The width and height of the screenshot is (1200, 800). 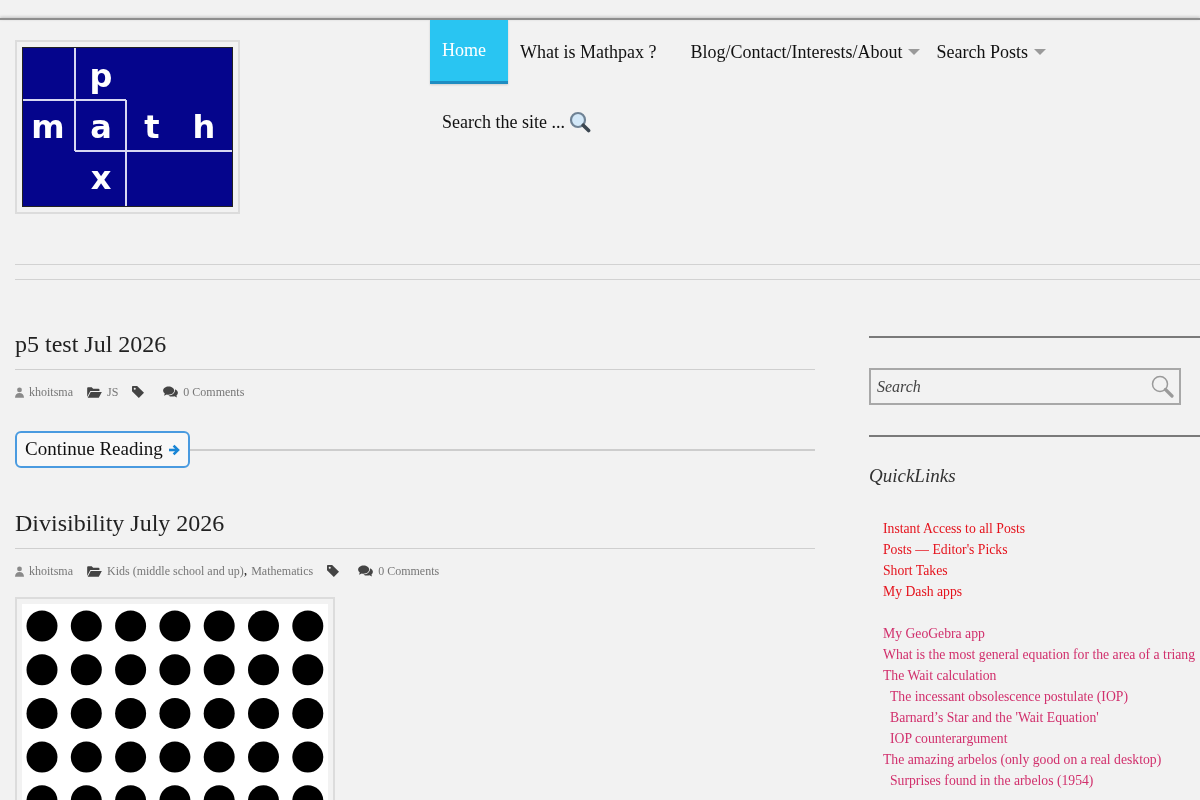 What do you see at coordinates (593, 52) in the screenshot?
I see `menu-item: What is Mathpax ?` at bounding box center [593, 52].